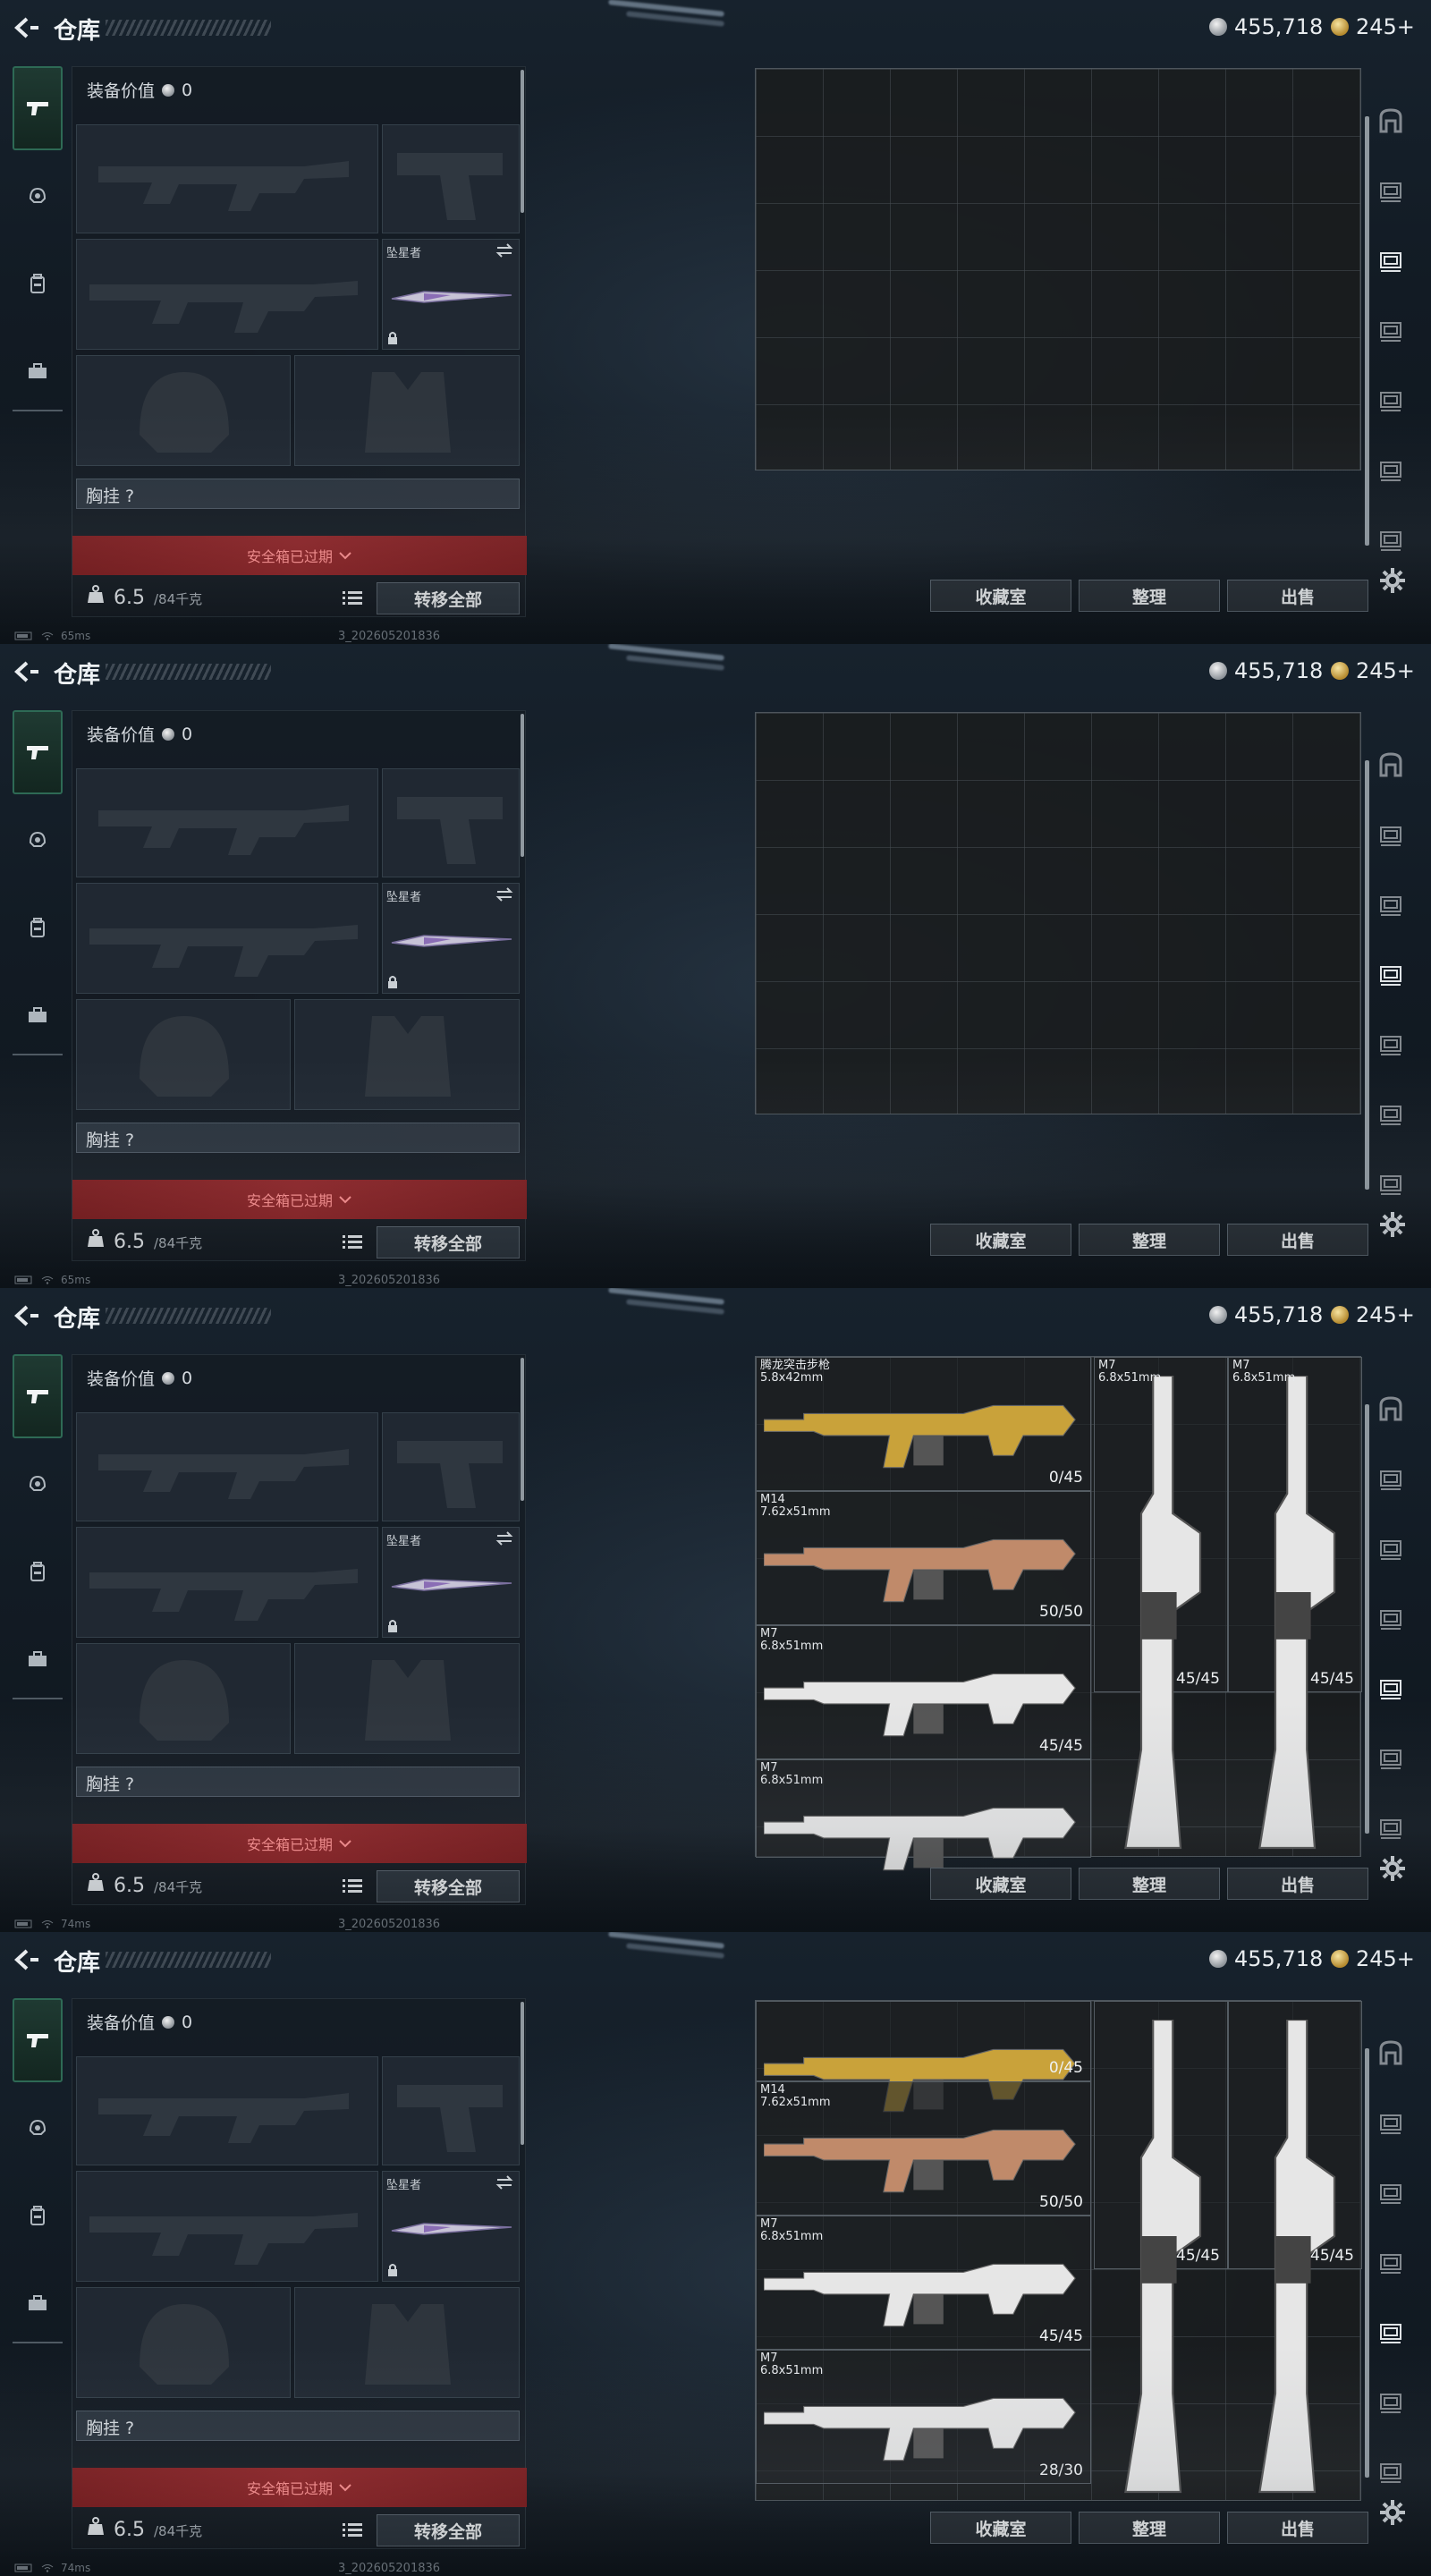 Image resolution: width=1431 pixels, height=2576 pixels. I want to click on weapon-item: 0/45, so click(923, 2057).